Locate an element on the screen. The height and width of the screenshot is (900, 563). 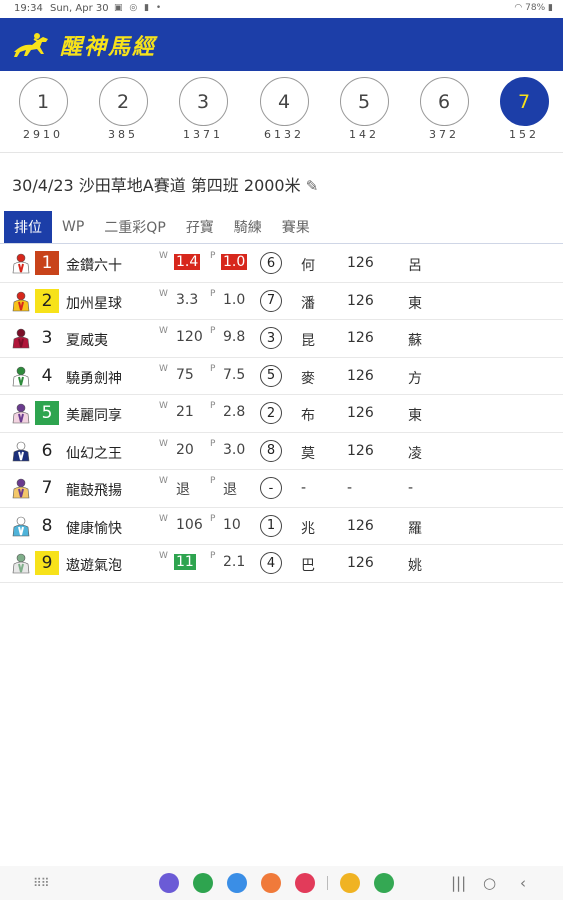
play-store-app-icon is located at coordinates (384, 883).